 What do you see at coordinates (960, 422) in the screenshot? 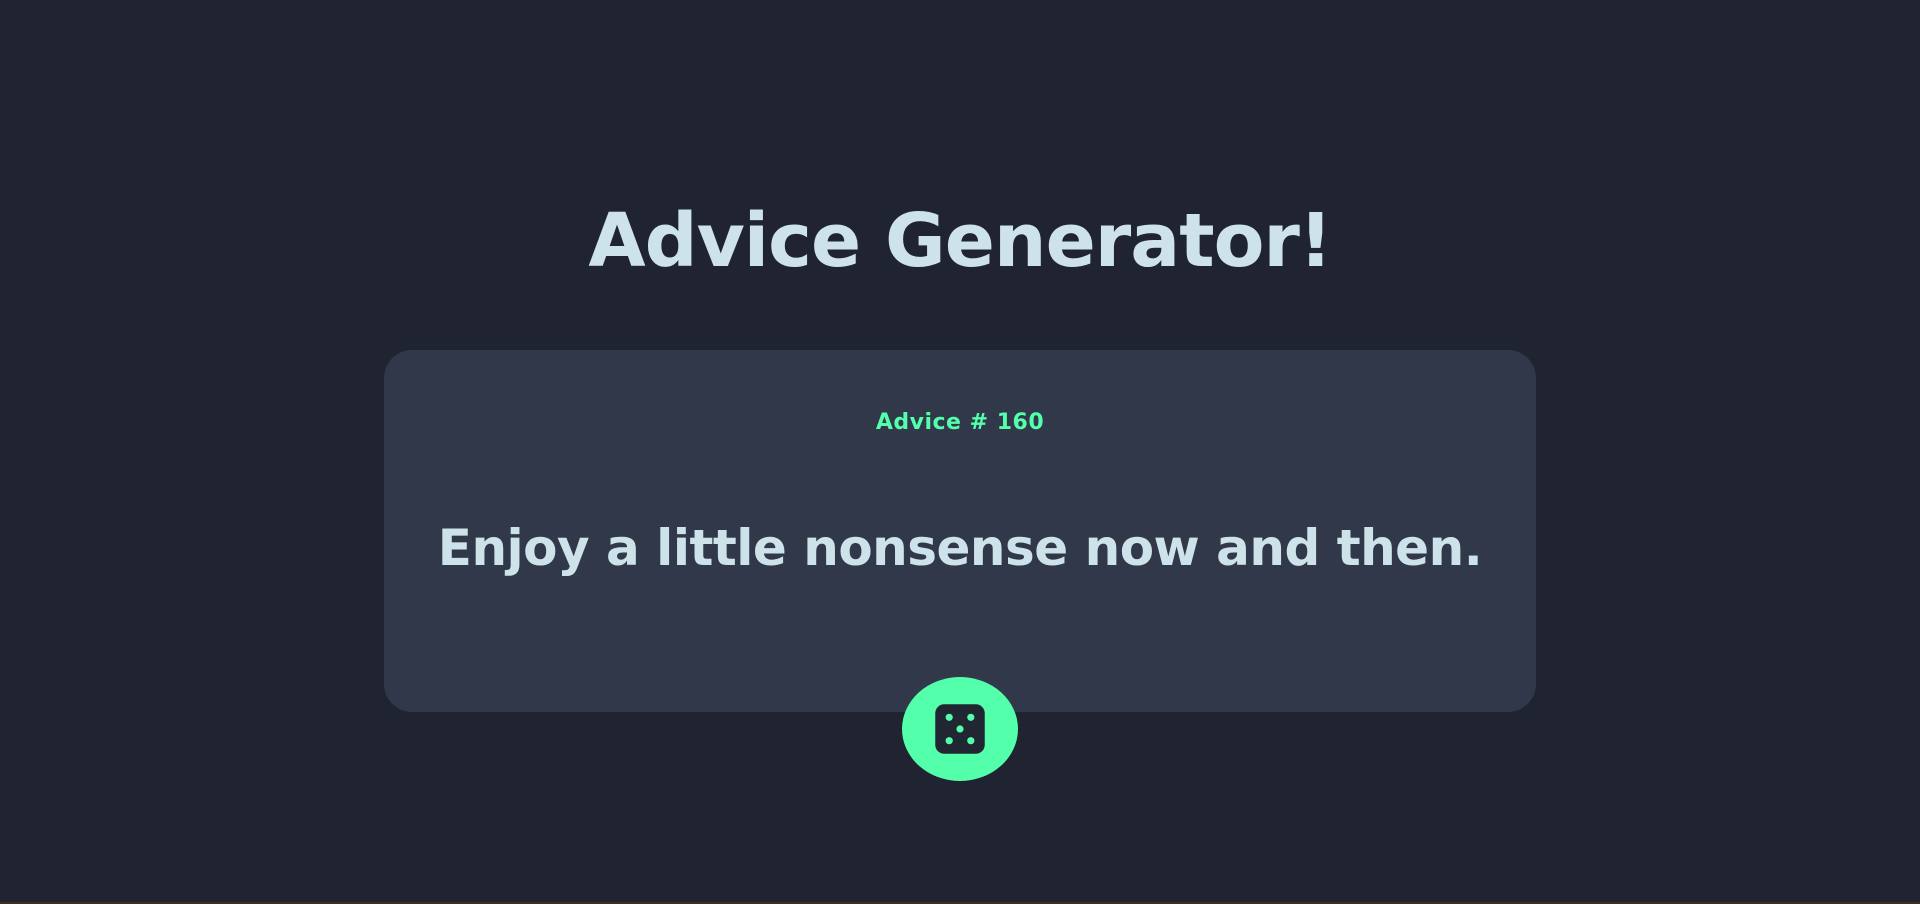
I see `advice-number: Advice # 160` at bounding box center [960, 422].